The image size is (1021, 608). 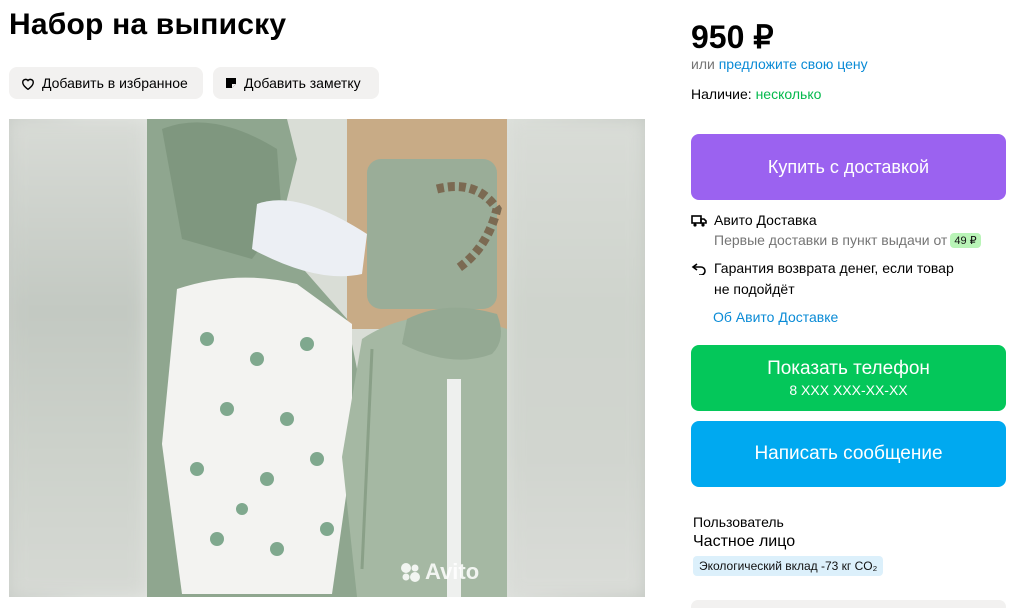 What do you see at coordinates (302, 83) in the screenshot?
I see `add-note-label: Добавить заметку` at bounding box center [302, 83].